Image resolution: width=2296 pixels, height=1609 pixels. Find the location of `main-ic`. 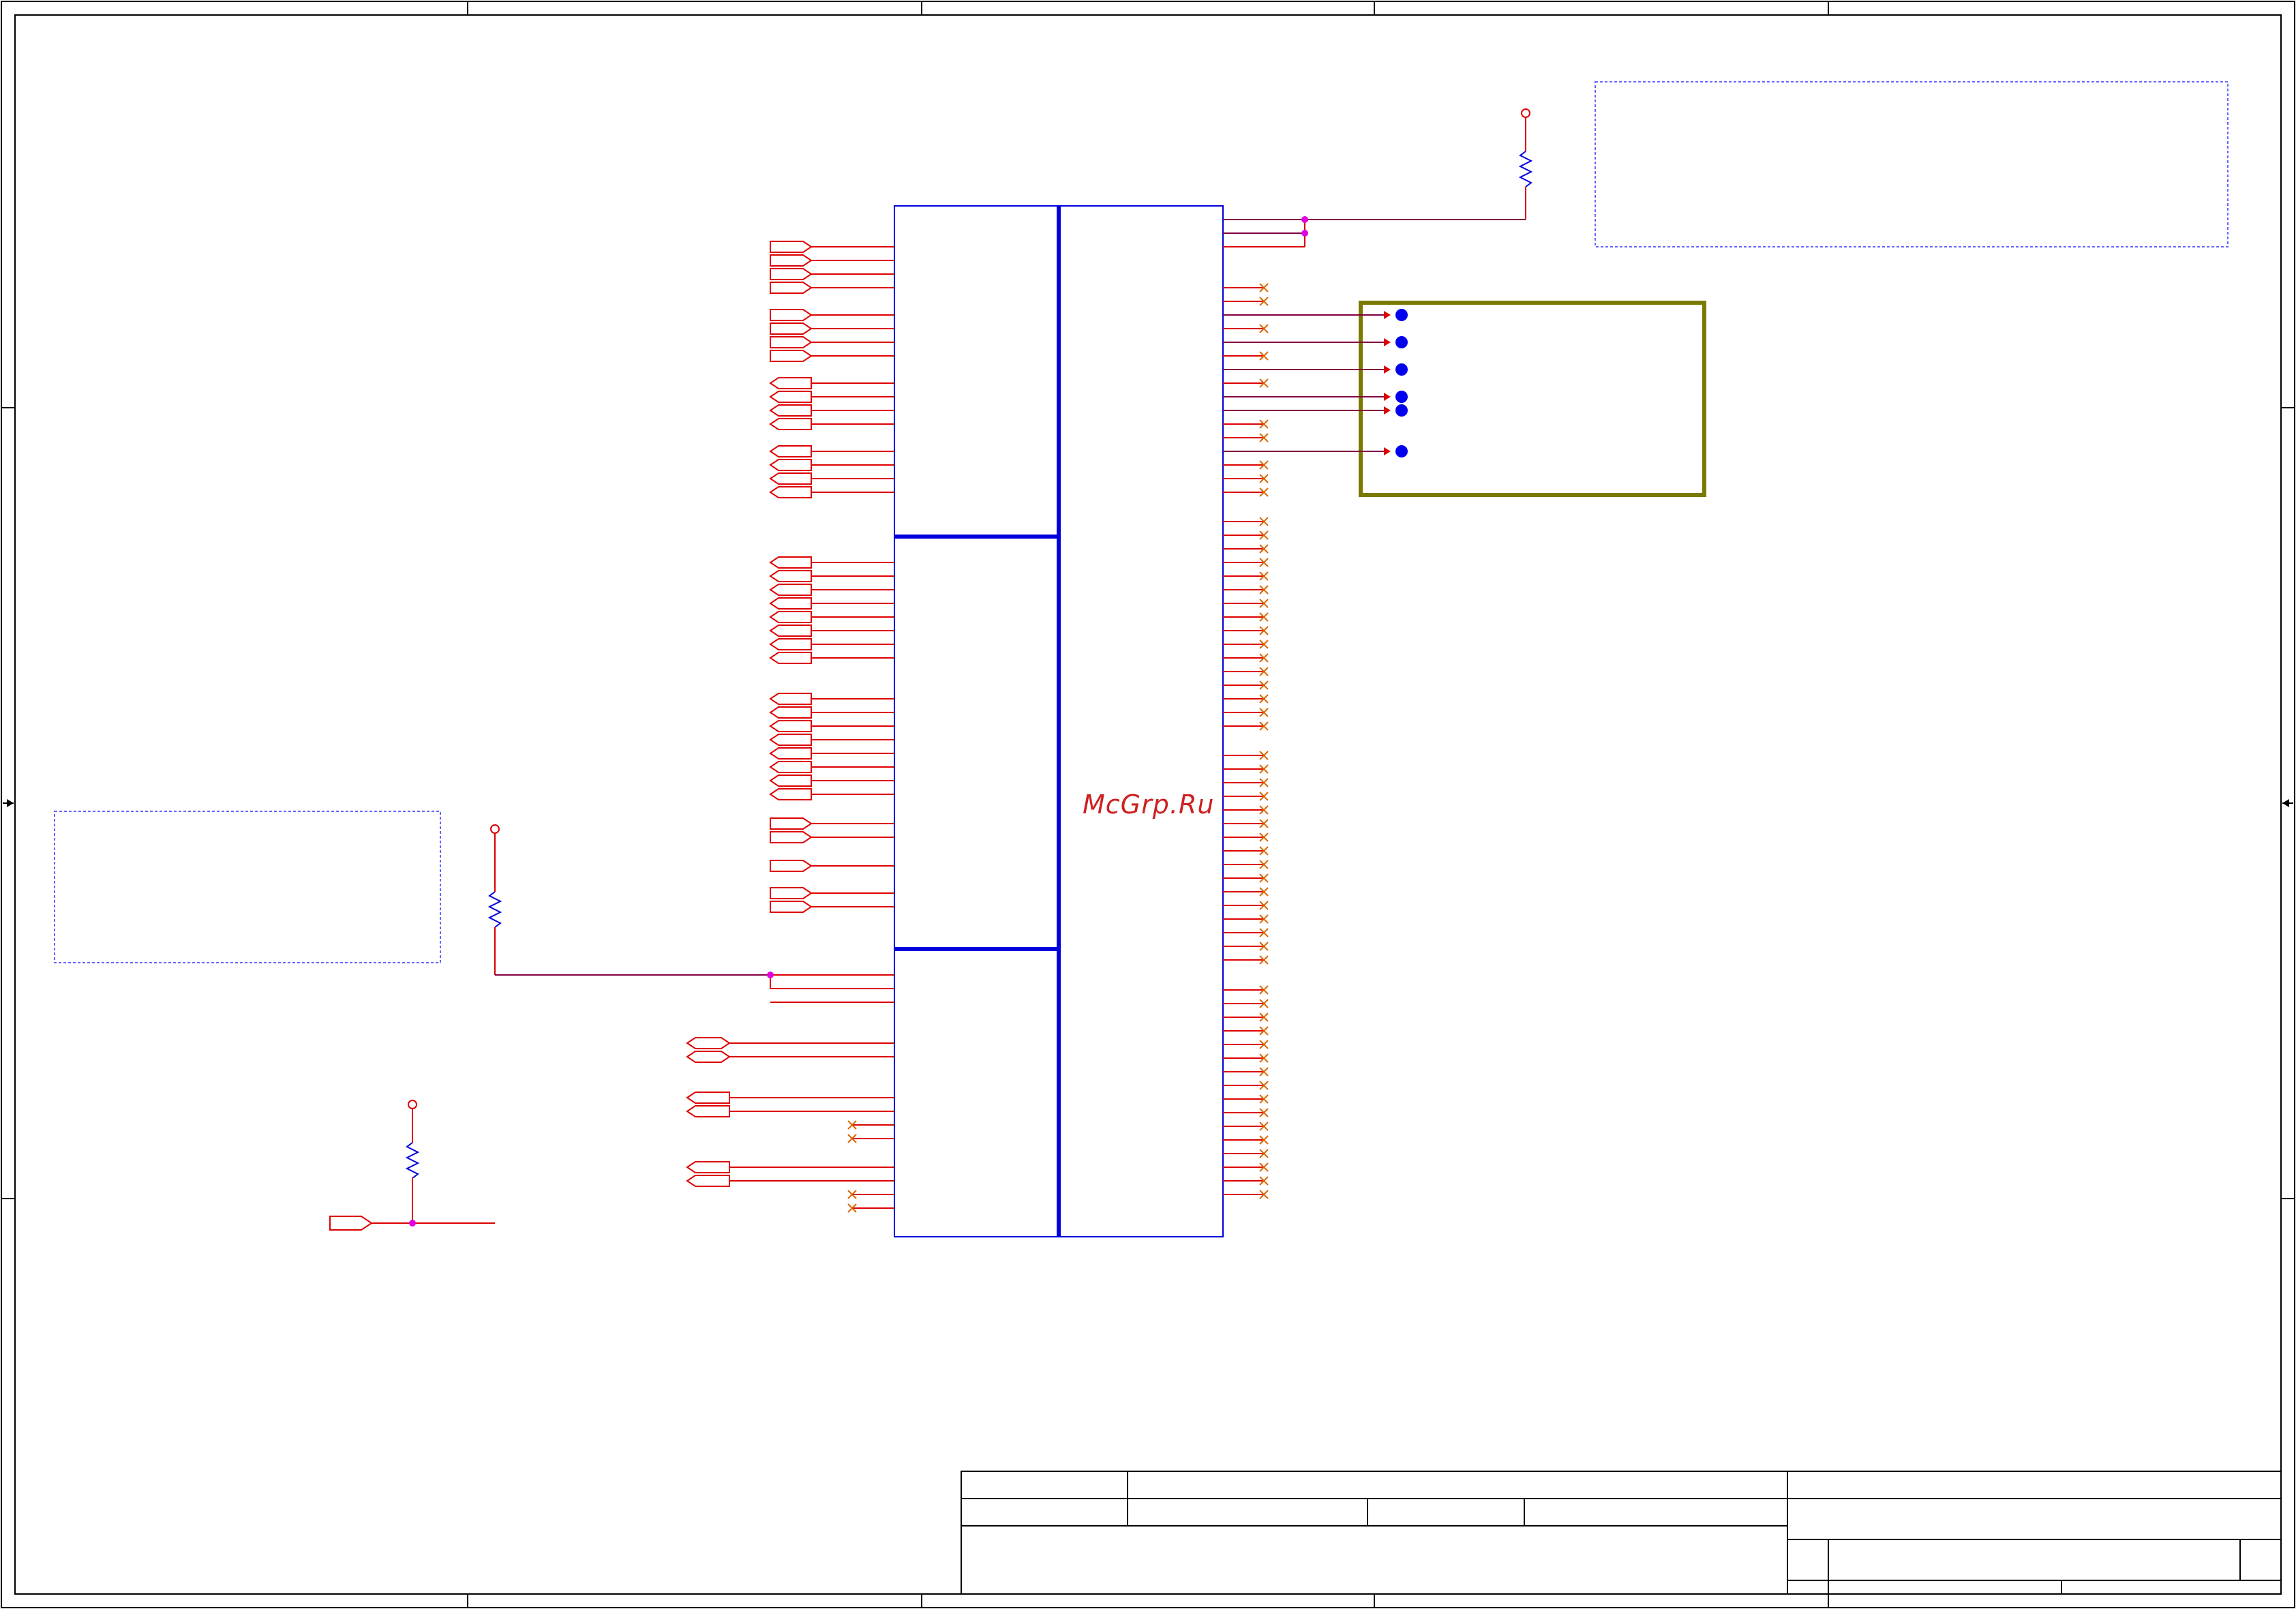

main-ic is located at coordinates (1059, 721).